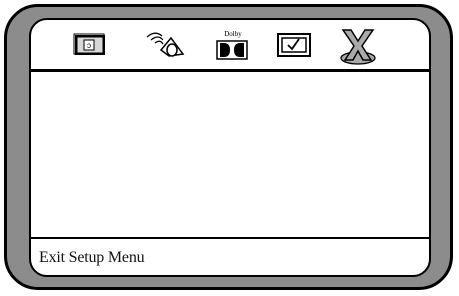 Image resolution: width=459 pixels, height=296 pixels. I want to click on exit-icon, so click(358, 46).